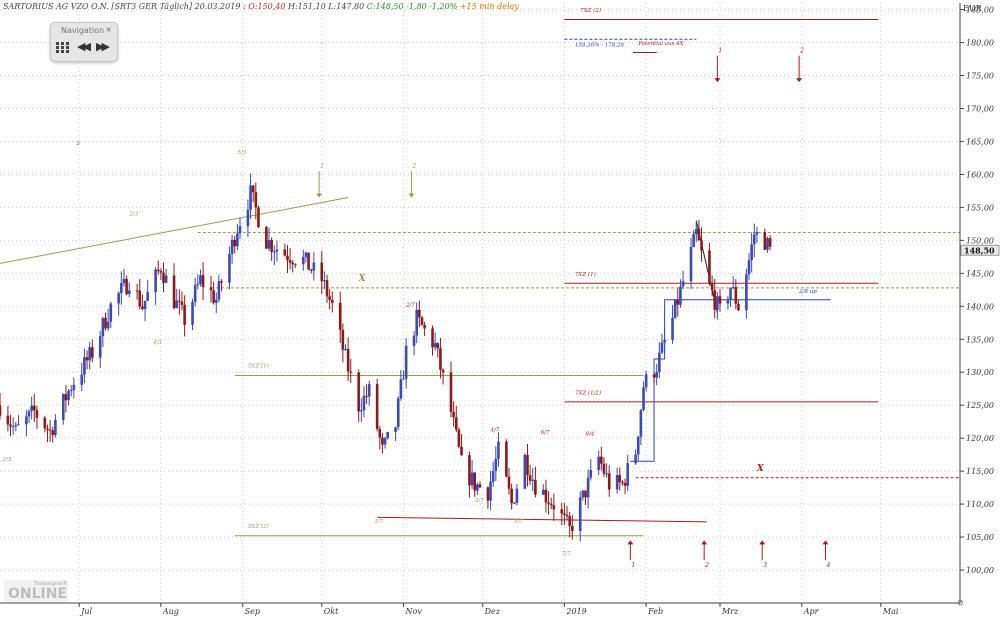  Describe the element at coordinates (980, 240) in the screenshot. I see `y-tick-label: 150,00` at that location.